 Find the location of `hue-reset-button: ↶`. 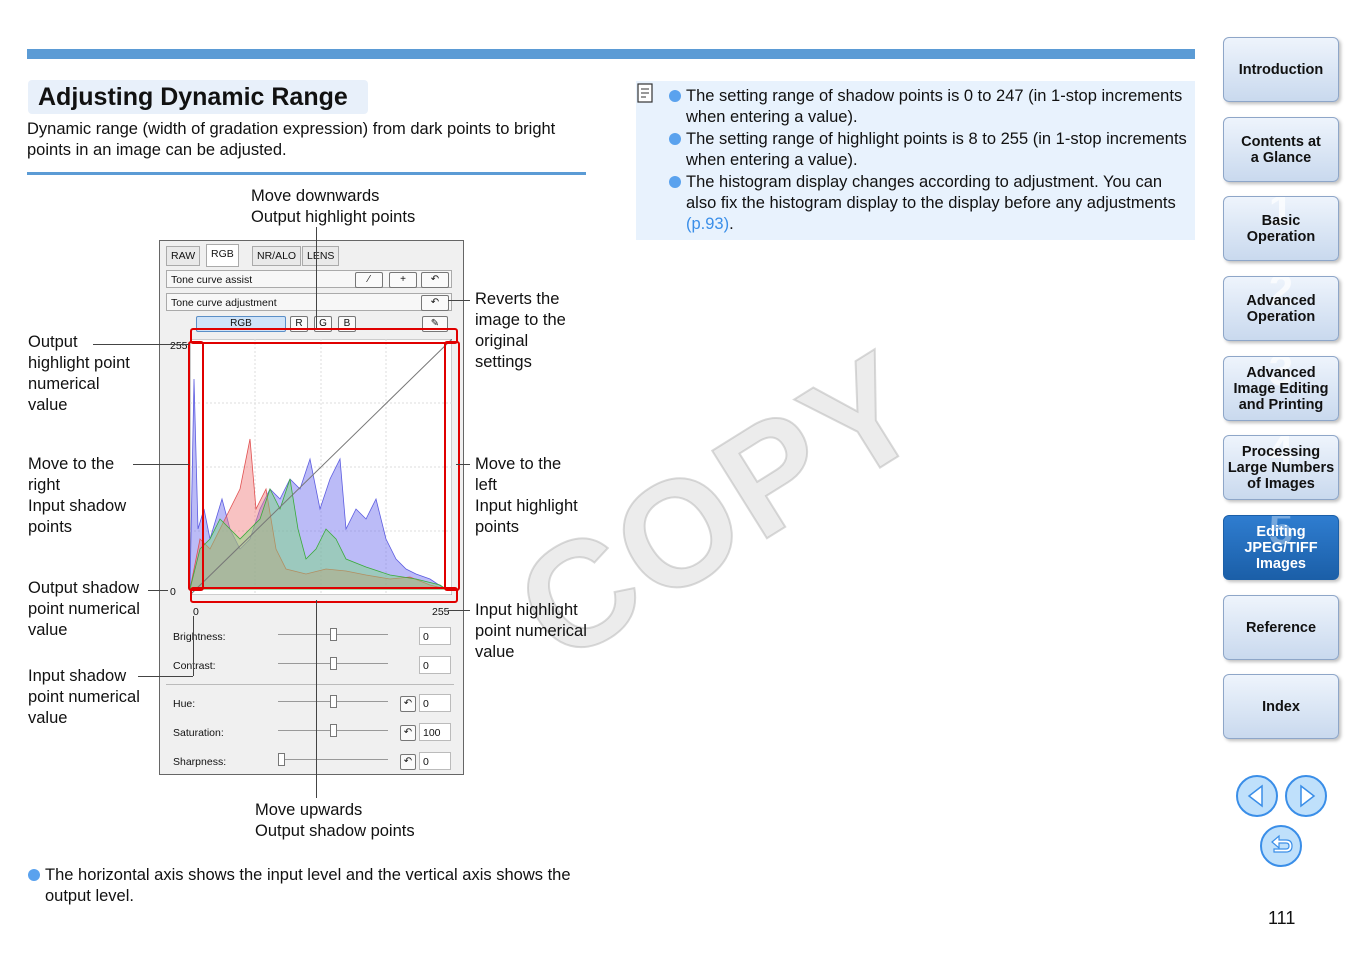

hue-reset-button: ↶ is located at coordinates (408, 704).